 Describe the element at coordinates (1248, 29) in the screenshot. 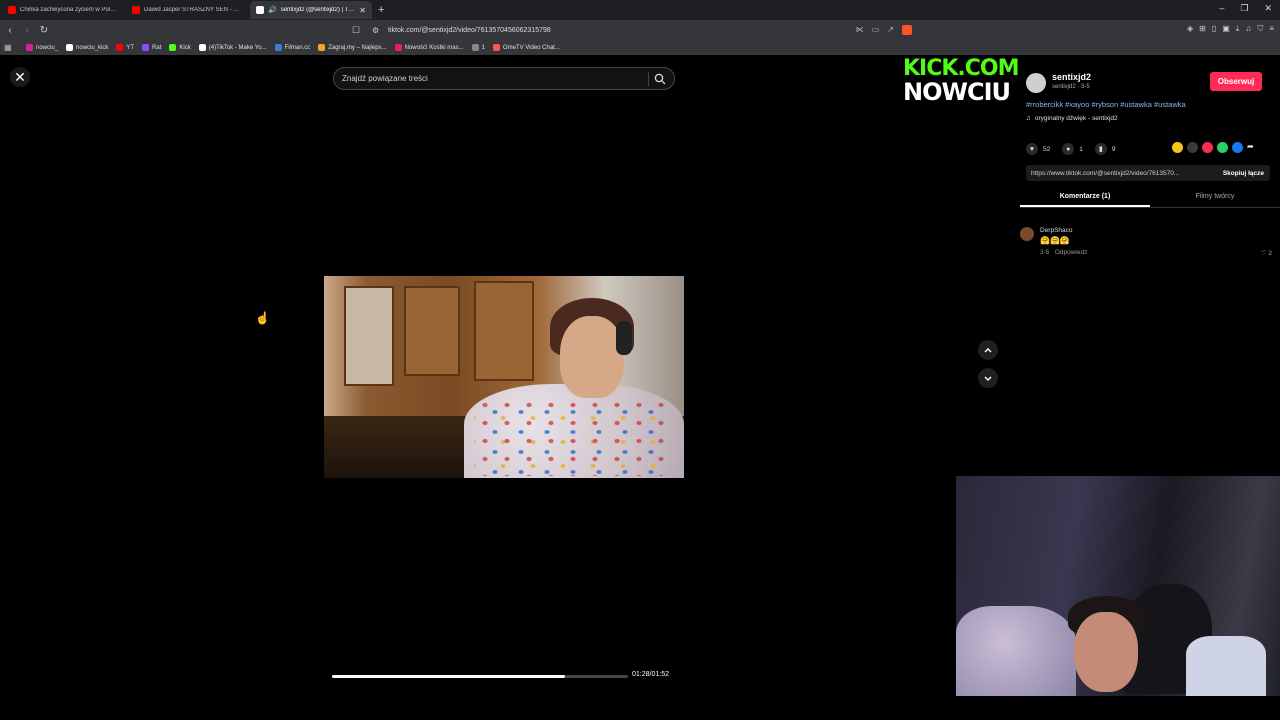

I see `media-icon: ♫` at that location.